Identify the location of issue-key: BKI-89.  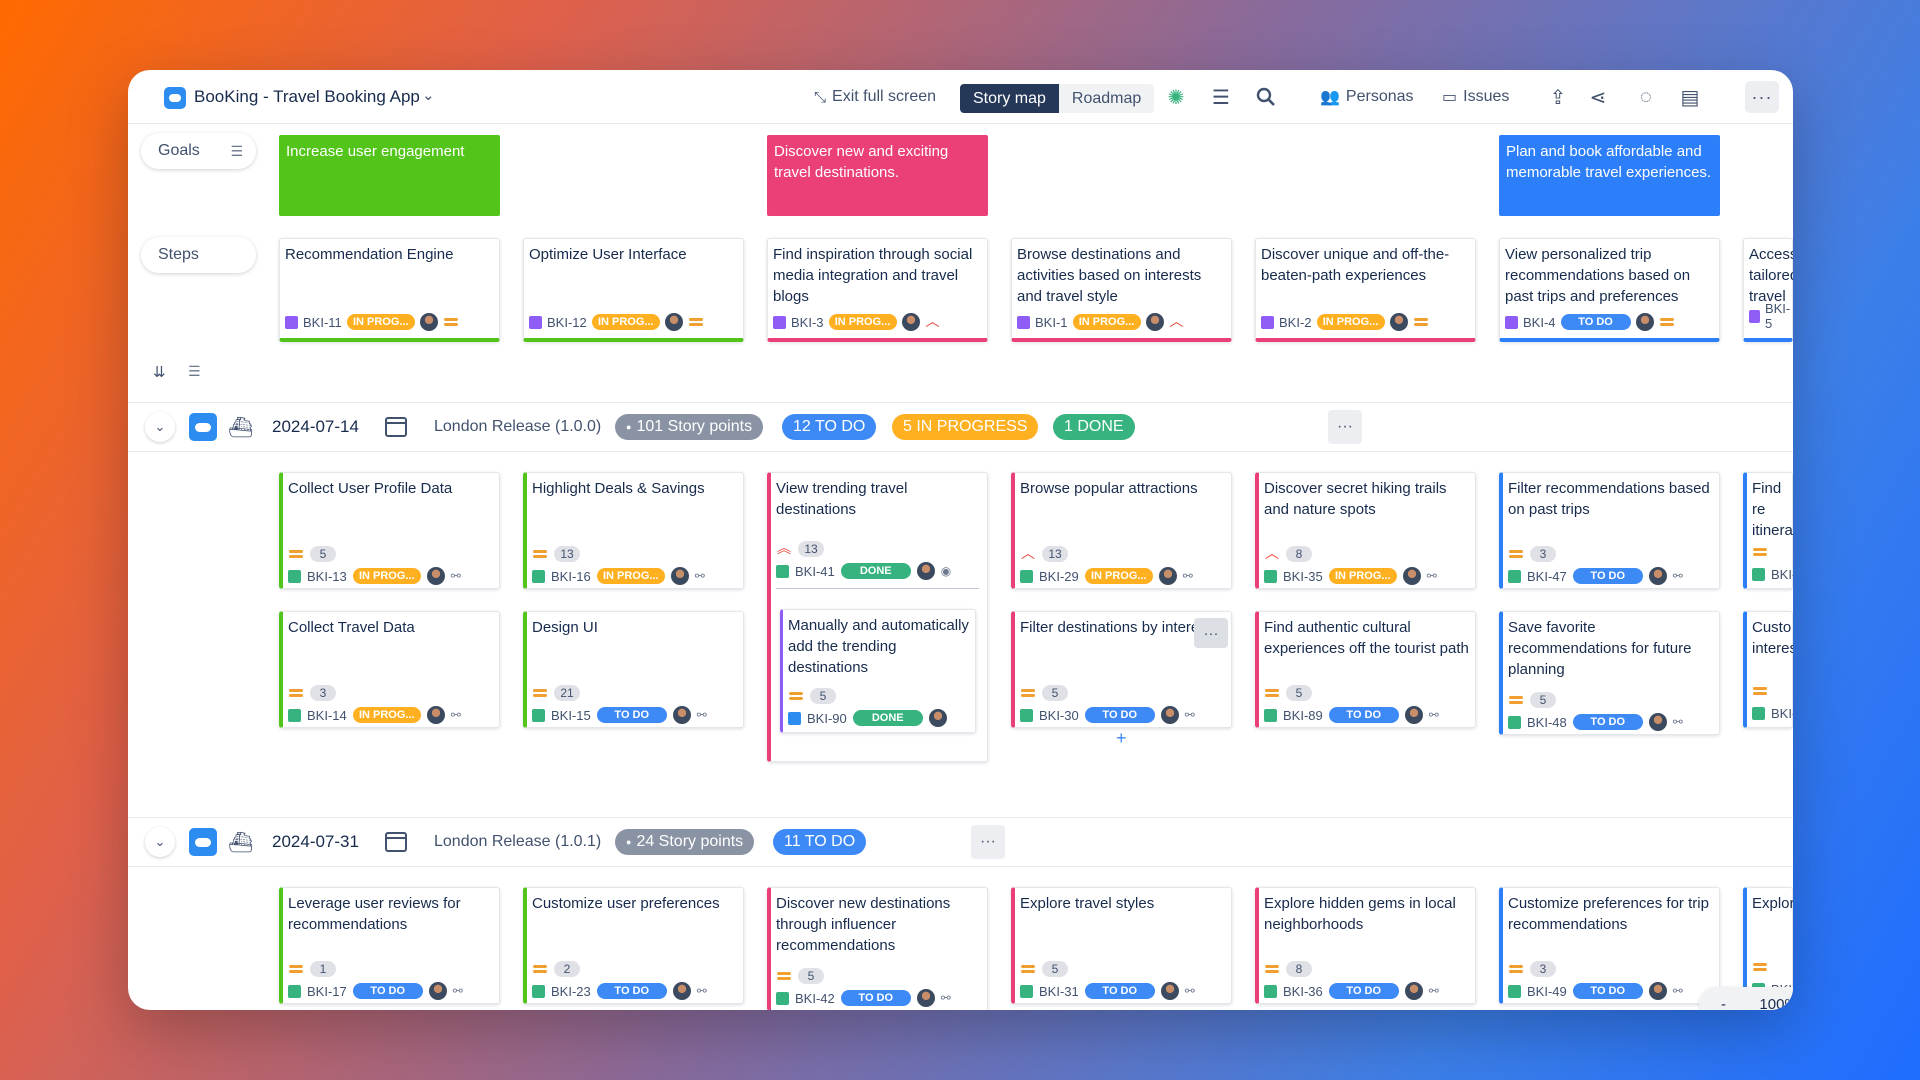
(1303, 715).